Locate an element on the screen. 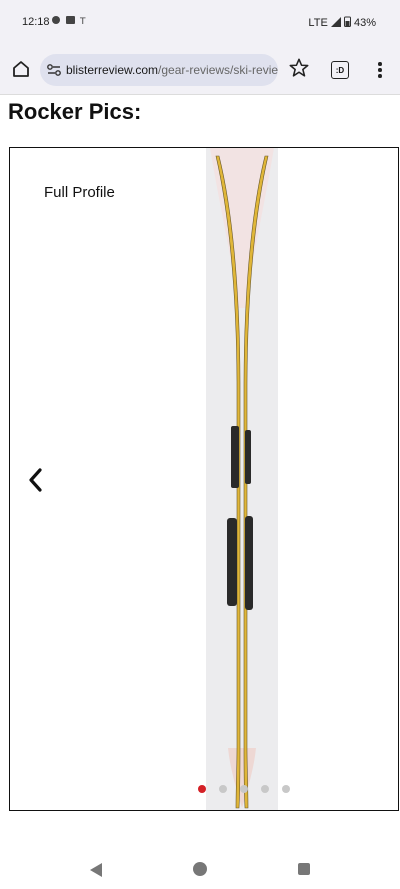 The width and height of the screenshot is (400, 889). url-path: /gear-reviews/ski-revie is located at coordinates (218, 70).